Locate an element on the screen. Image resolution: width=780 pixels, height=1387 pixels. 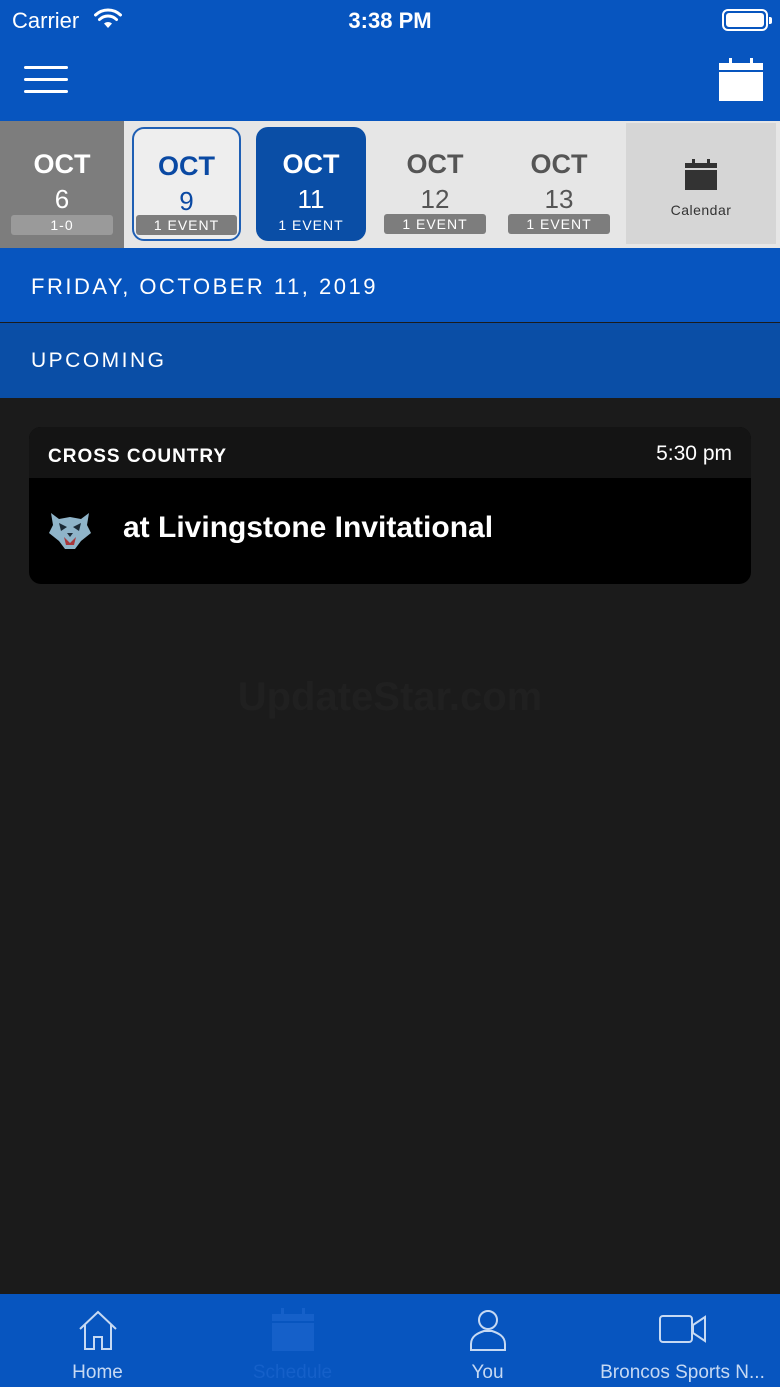
date-oct-13: OCT 13 1 EVENT is located at coordinates (559, 184).